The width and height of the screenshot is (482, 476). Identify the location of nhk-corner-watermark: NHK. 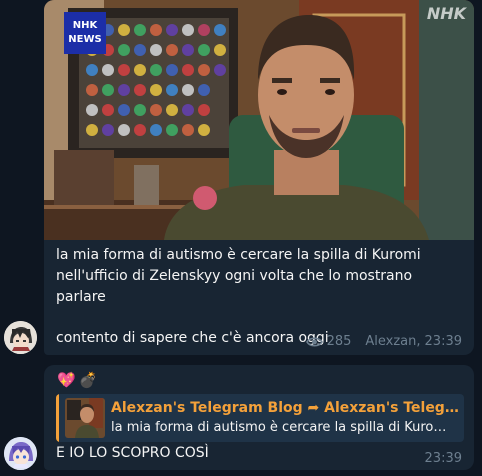
(446, 13).